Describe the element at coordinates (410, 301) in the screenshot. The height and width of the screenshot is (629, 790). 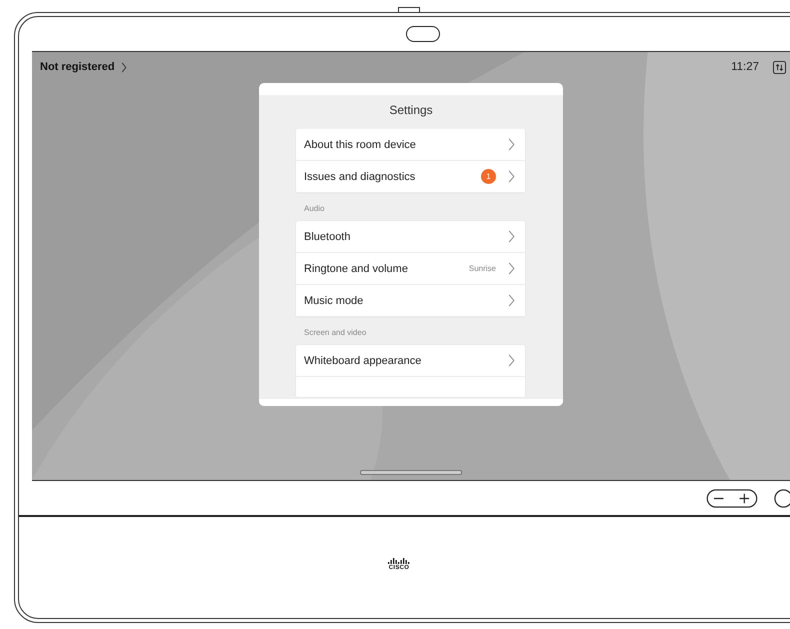
I see `settings-row: Music mode` at that location.